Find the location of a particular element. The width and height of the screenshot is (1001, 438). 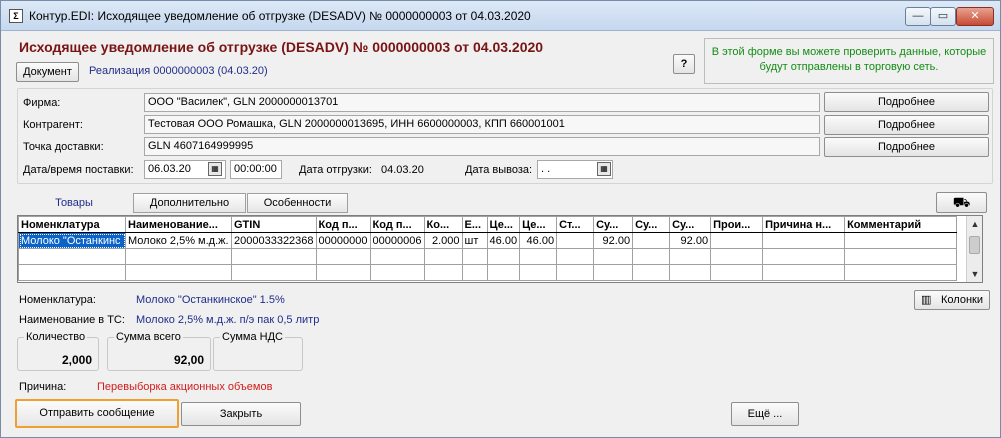

scroll-thumb is located at coordinates (974, 245).